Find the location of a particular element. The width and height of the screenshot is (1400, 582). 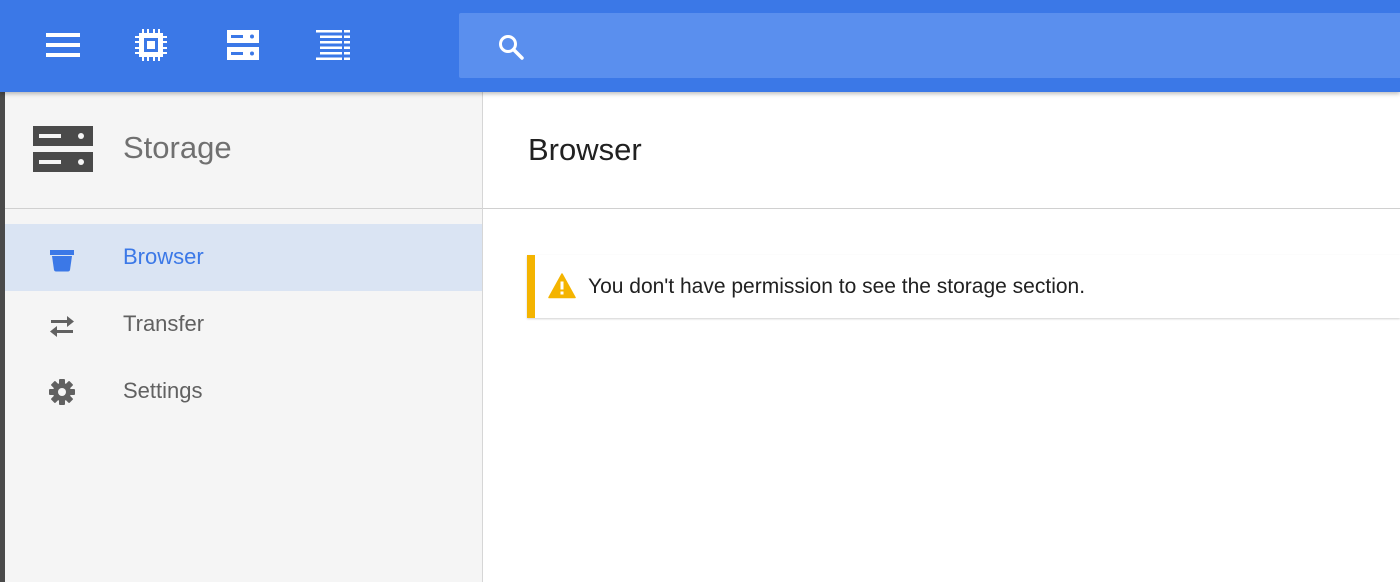

warning-icon is located at coordinates (562, 286).